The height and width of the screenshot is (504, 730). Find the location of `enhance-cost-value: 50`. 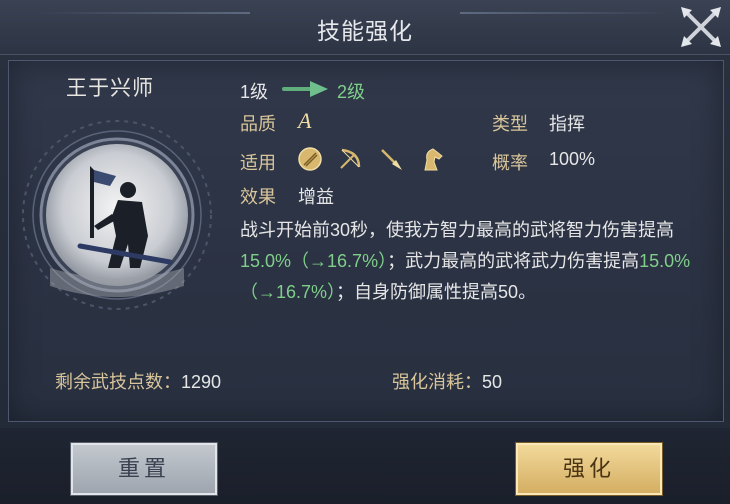

enhance-cost-value: 50 is located at coordinates (492, 382).